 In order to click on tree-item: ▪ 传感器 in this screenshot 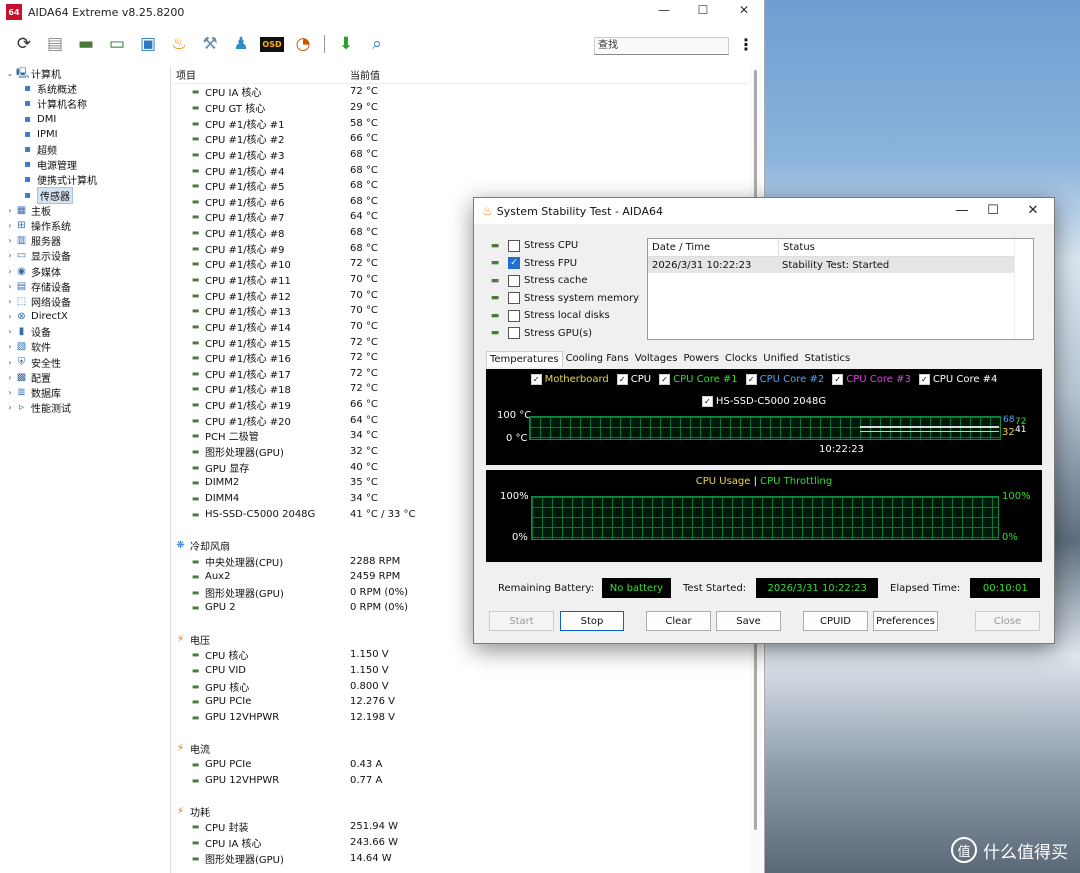, I will do `click(85, 195)`.